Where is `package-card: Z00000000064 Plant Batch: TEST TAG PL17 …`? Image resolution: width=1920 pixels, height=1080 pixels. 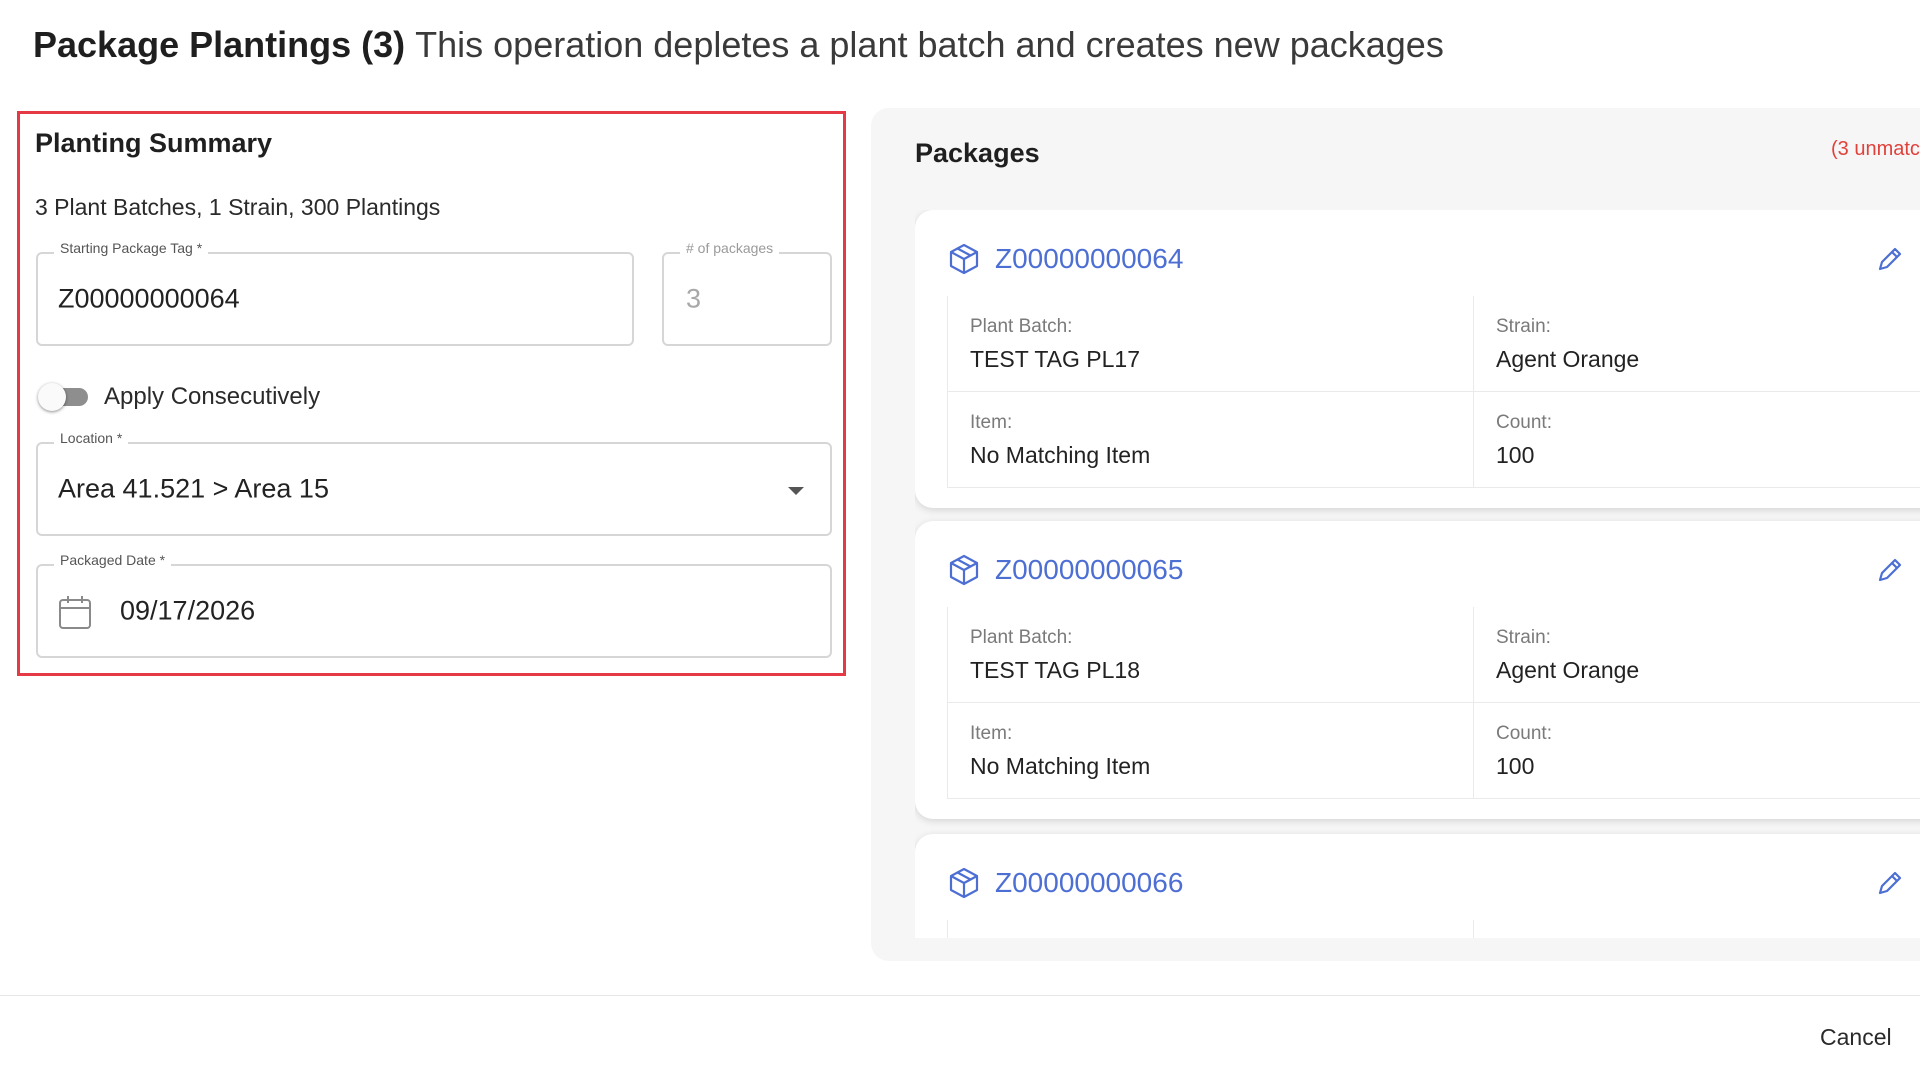 package-card: Z00000000064 Plant Batch: TEST TAG PL17 … is located at coordinates (1417, 359).